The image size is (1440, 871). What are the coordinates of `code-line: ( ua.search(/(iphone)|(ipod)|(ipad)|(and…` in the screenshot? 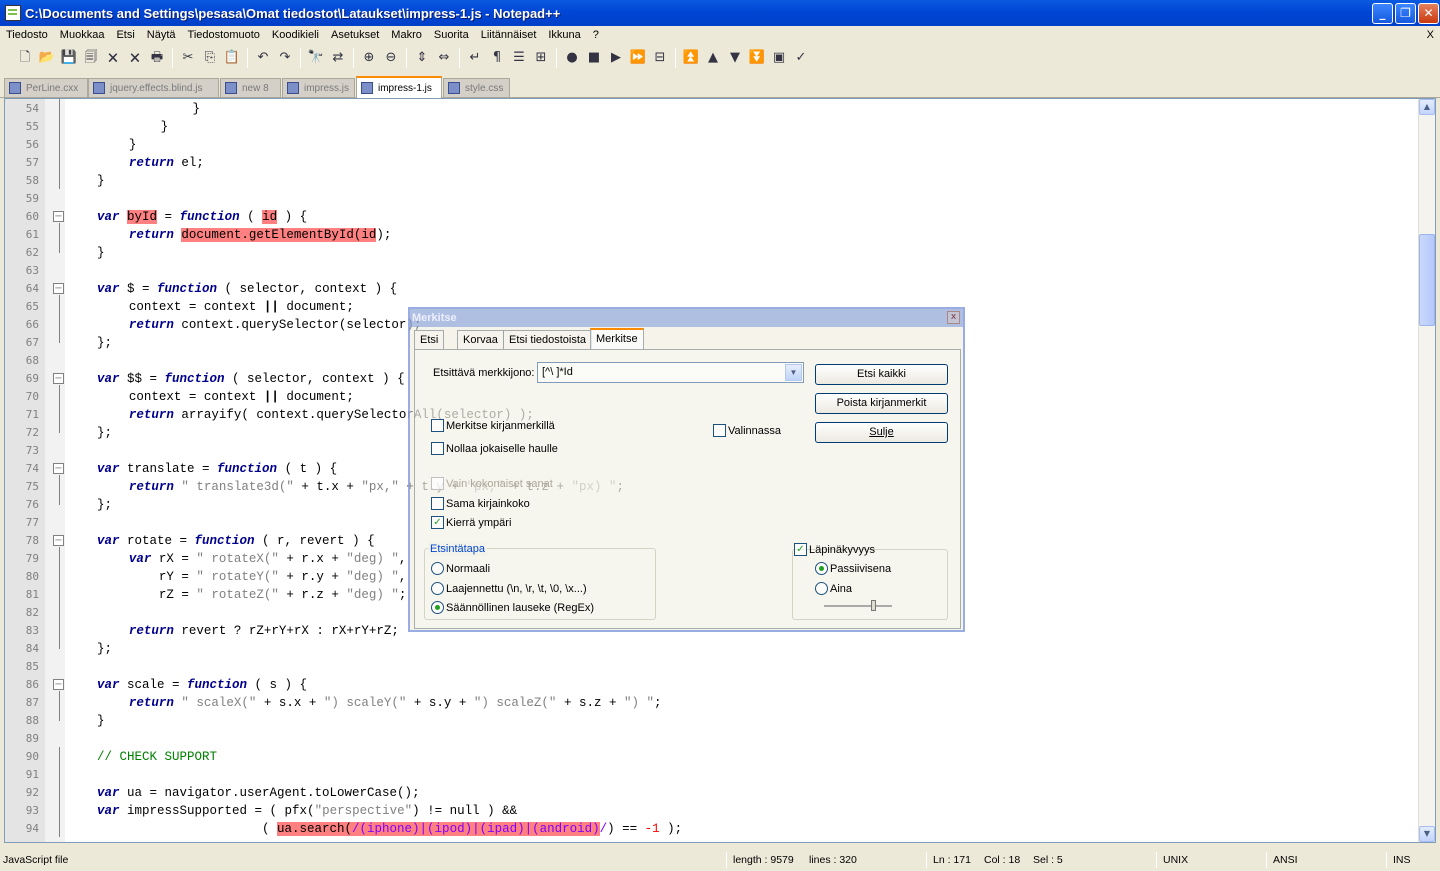 It's located at (389, 829).